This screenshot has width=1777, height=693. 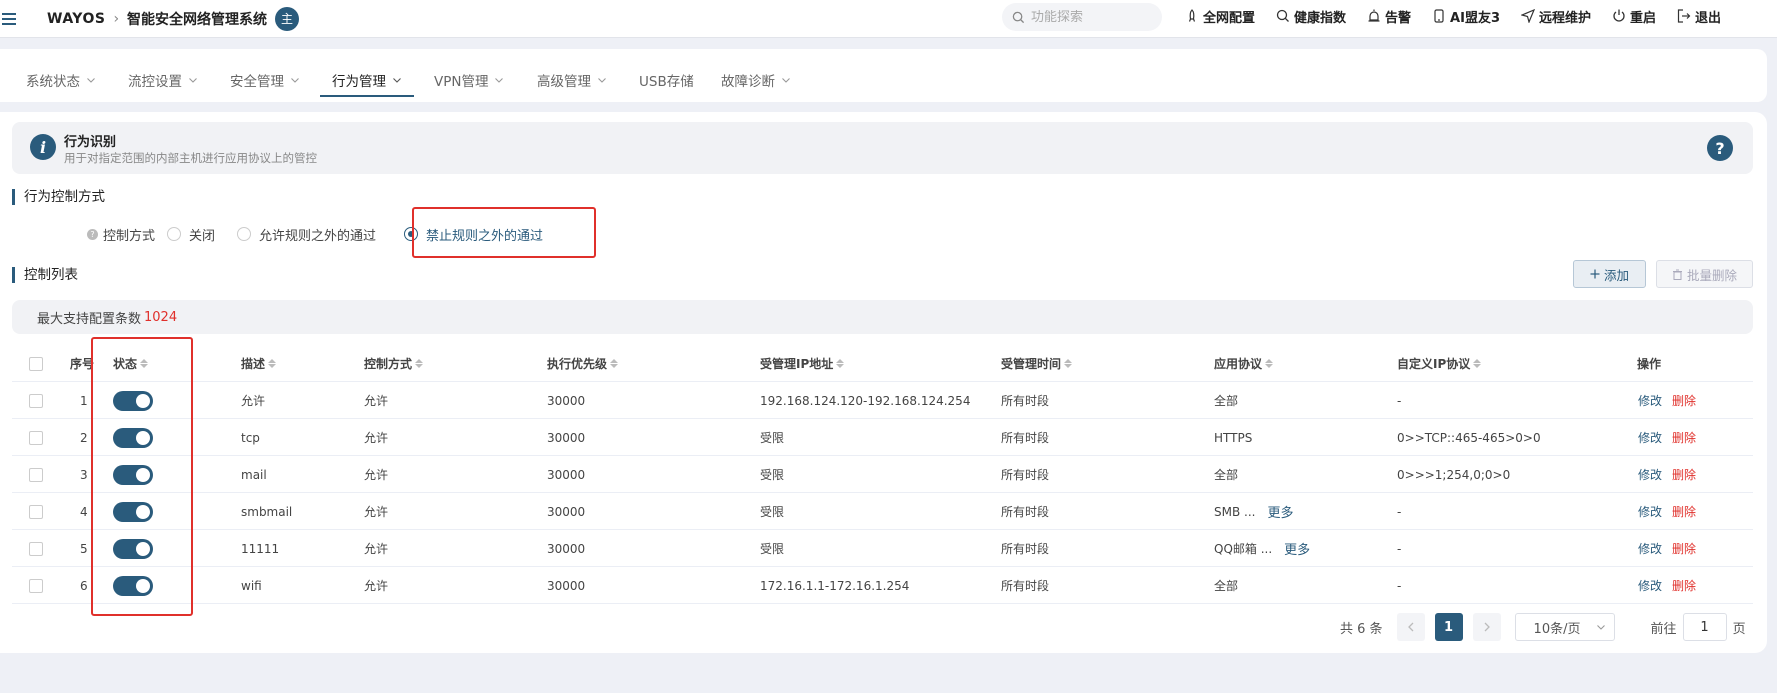 What do you see at coordinates (1091, 17) in the screenshot?
I see `search-input` at bounding box center [1091, 17].